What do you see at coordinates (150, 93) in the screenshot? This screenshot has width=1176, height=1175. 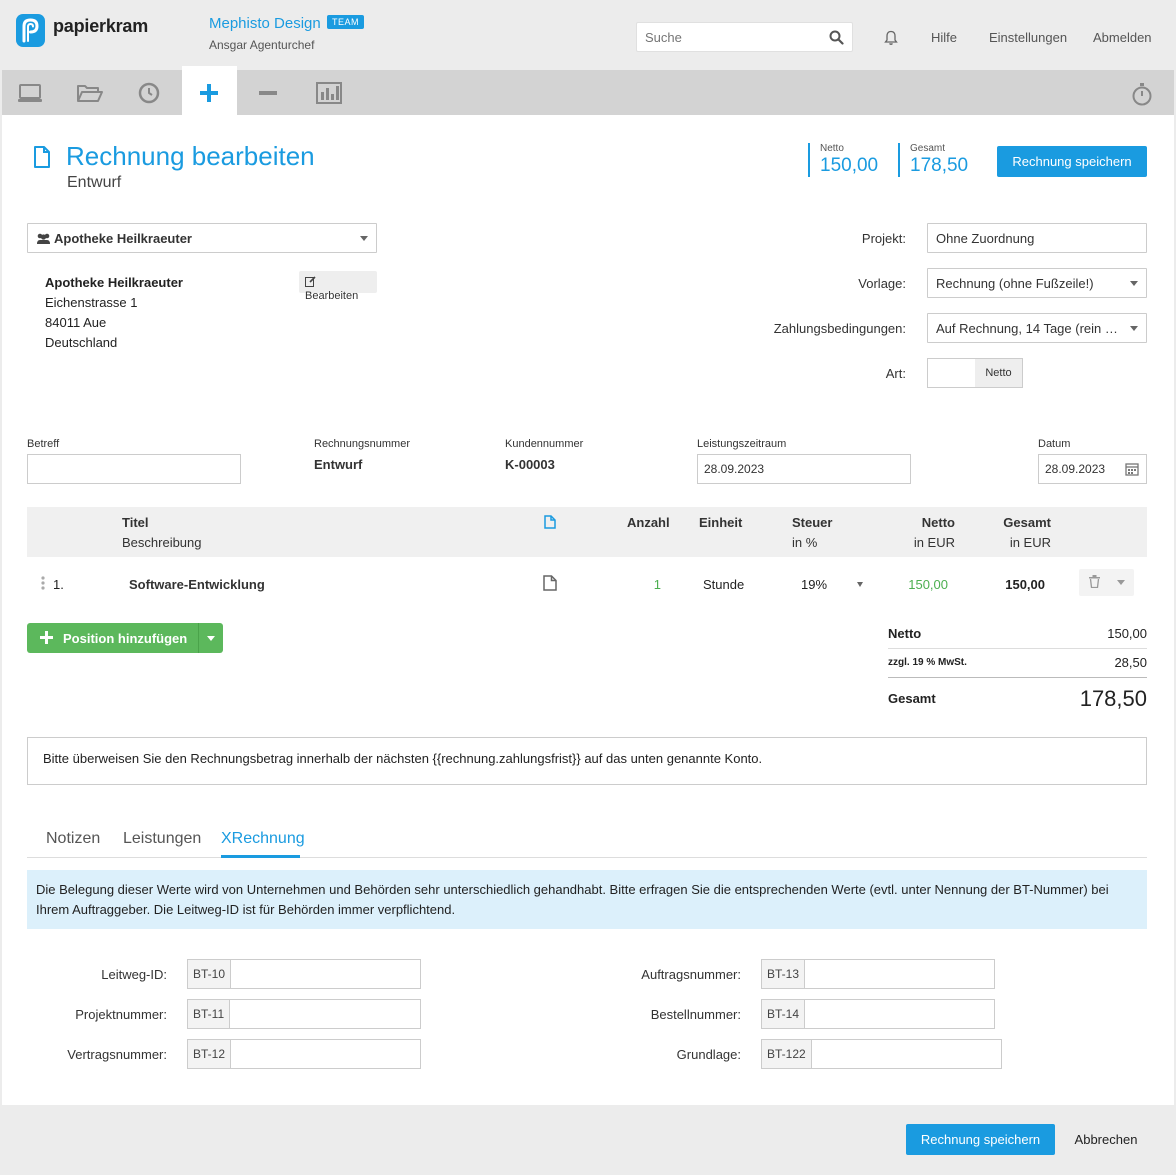 I see `clock-icon` at bounding box center [150, 93].